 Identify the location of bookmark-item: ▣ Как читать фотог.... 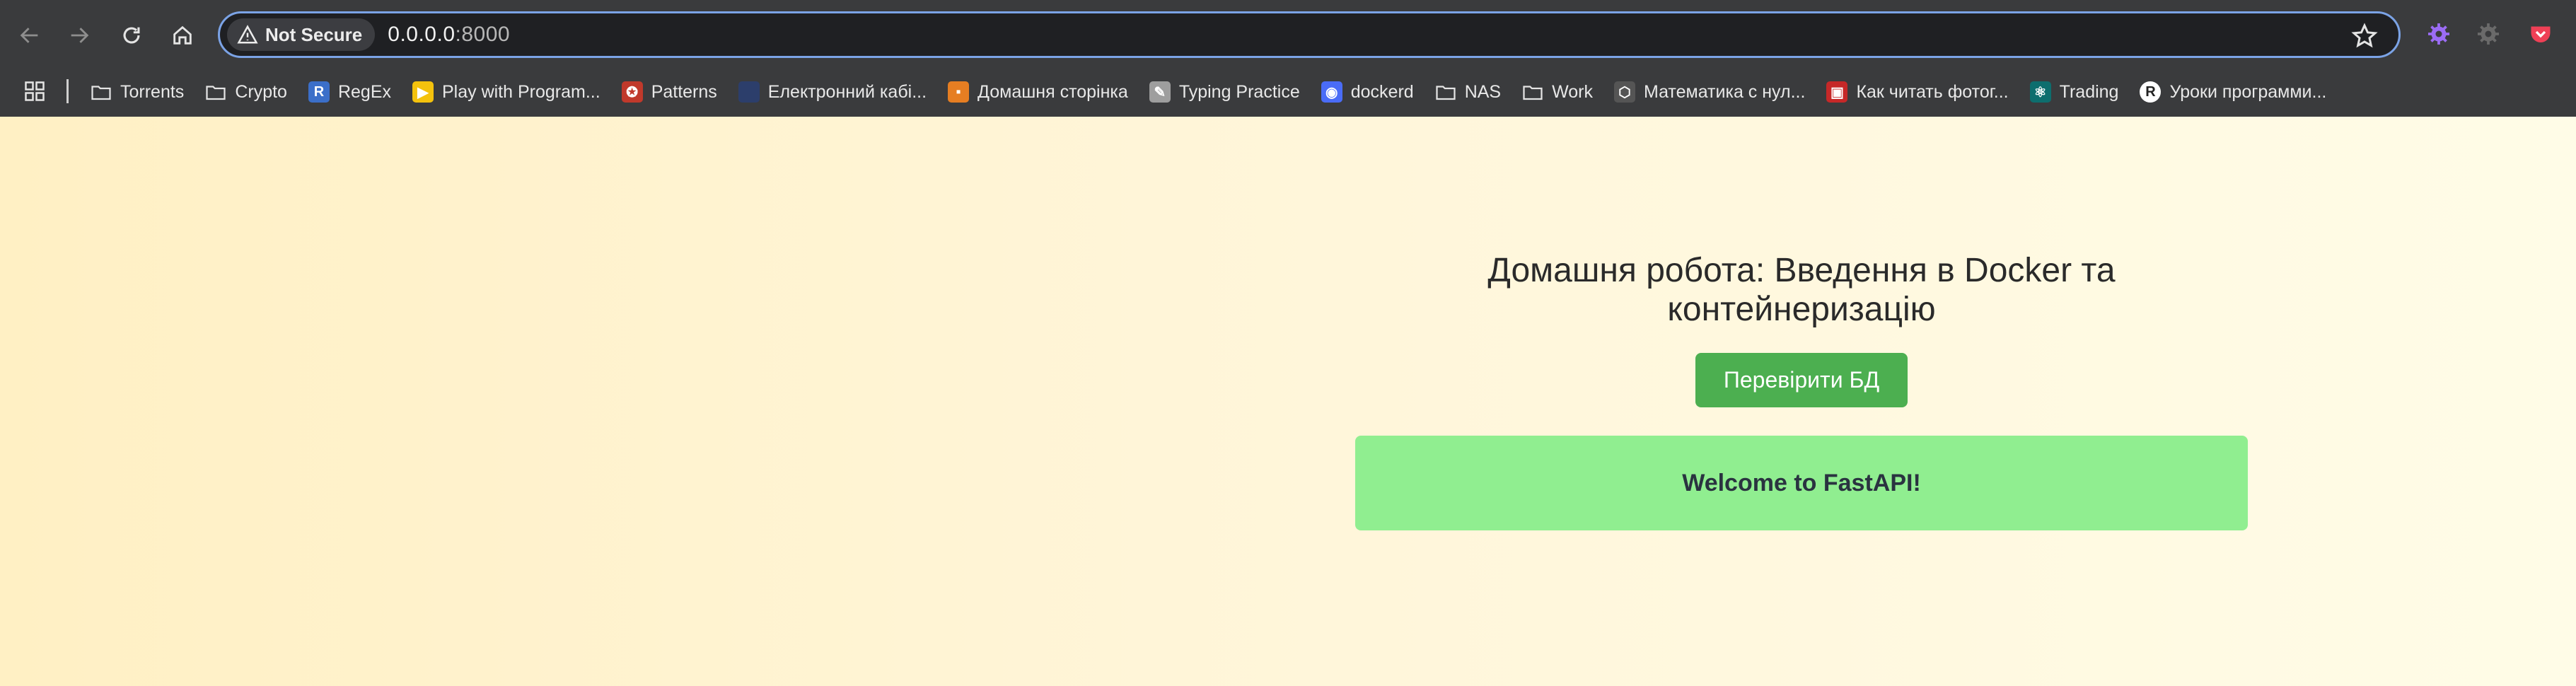
(1917, 92).